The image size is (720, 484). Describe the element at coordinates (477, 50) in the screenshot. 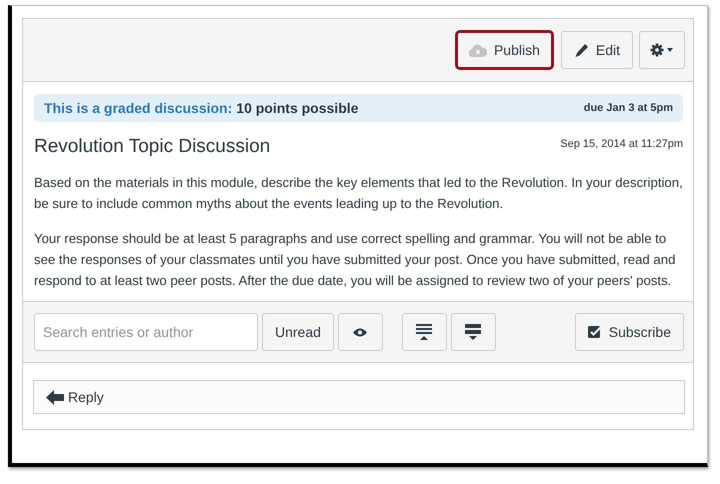

I see `cloud-icon` at that location.